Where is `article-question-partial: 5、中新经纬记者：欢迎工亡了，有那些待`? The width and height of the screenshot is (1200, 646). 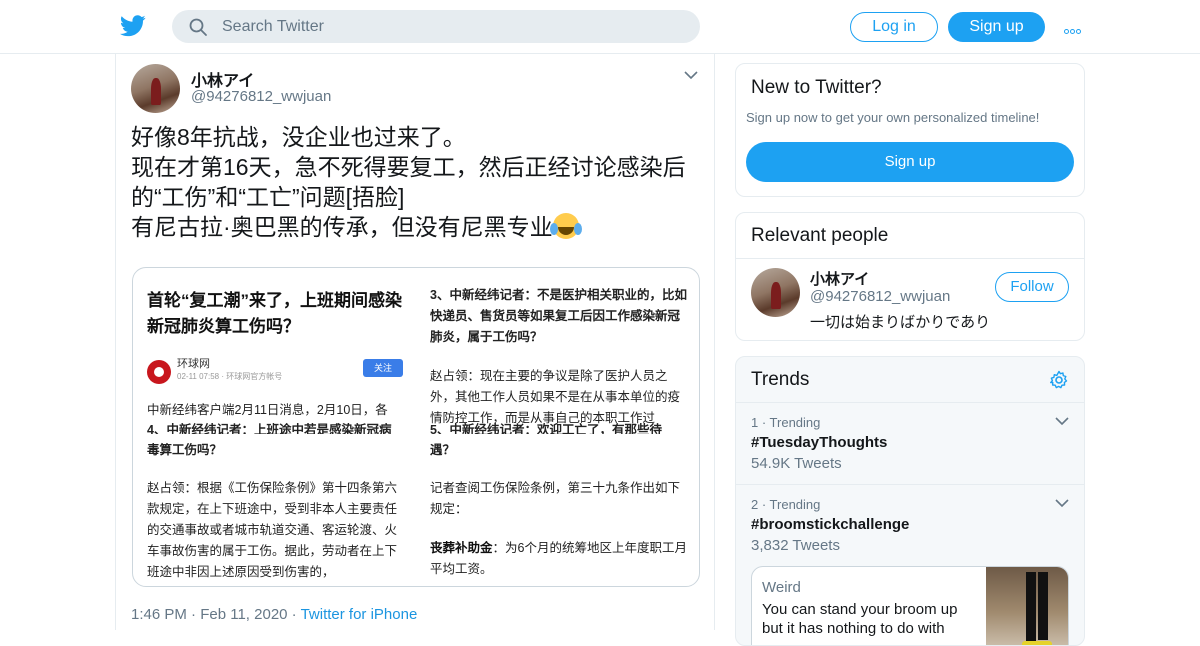 article-question-partial: 5、中新经纬记者：欢迎工亡了，有那些待 is located at coordinates (546, 428).